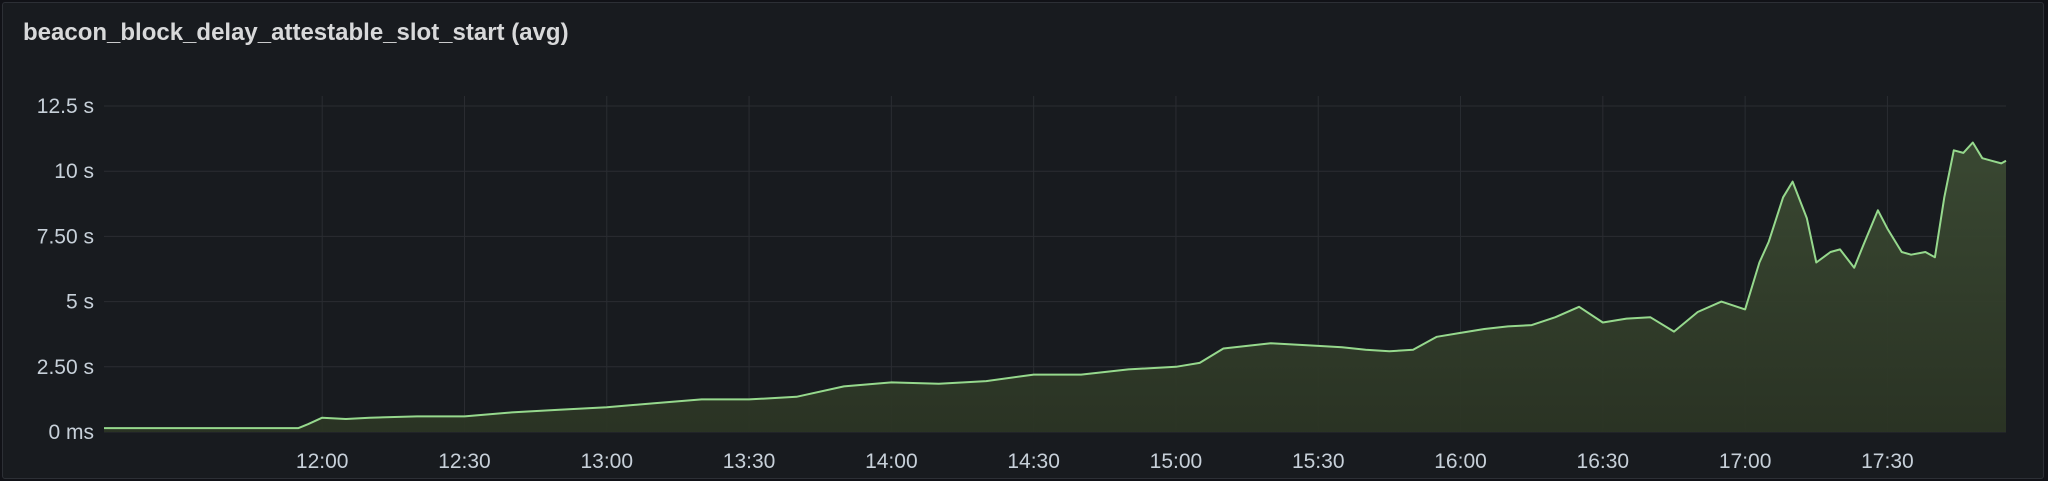 This screenshot has width=2048, height=481. I want to click on x-tick-label: 13:30, so click(749, 461).